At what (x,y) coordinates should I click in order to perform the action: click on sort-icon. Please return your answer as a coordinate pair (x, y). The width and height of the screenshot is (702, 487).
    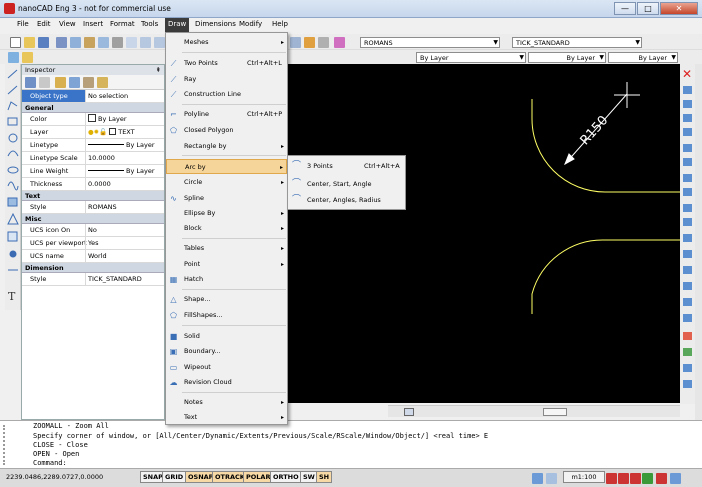
    Looking at the image, I should click on (30, 82).